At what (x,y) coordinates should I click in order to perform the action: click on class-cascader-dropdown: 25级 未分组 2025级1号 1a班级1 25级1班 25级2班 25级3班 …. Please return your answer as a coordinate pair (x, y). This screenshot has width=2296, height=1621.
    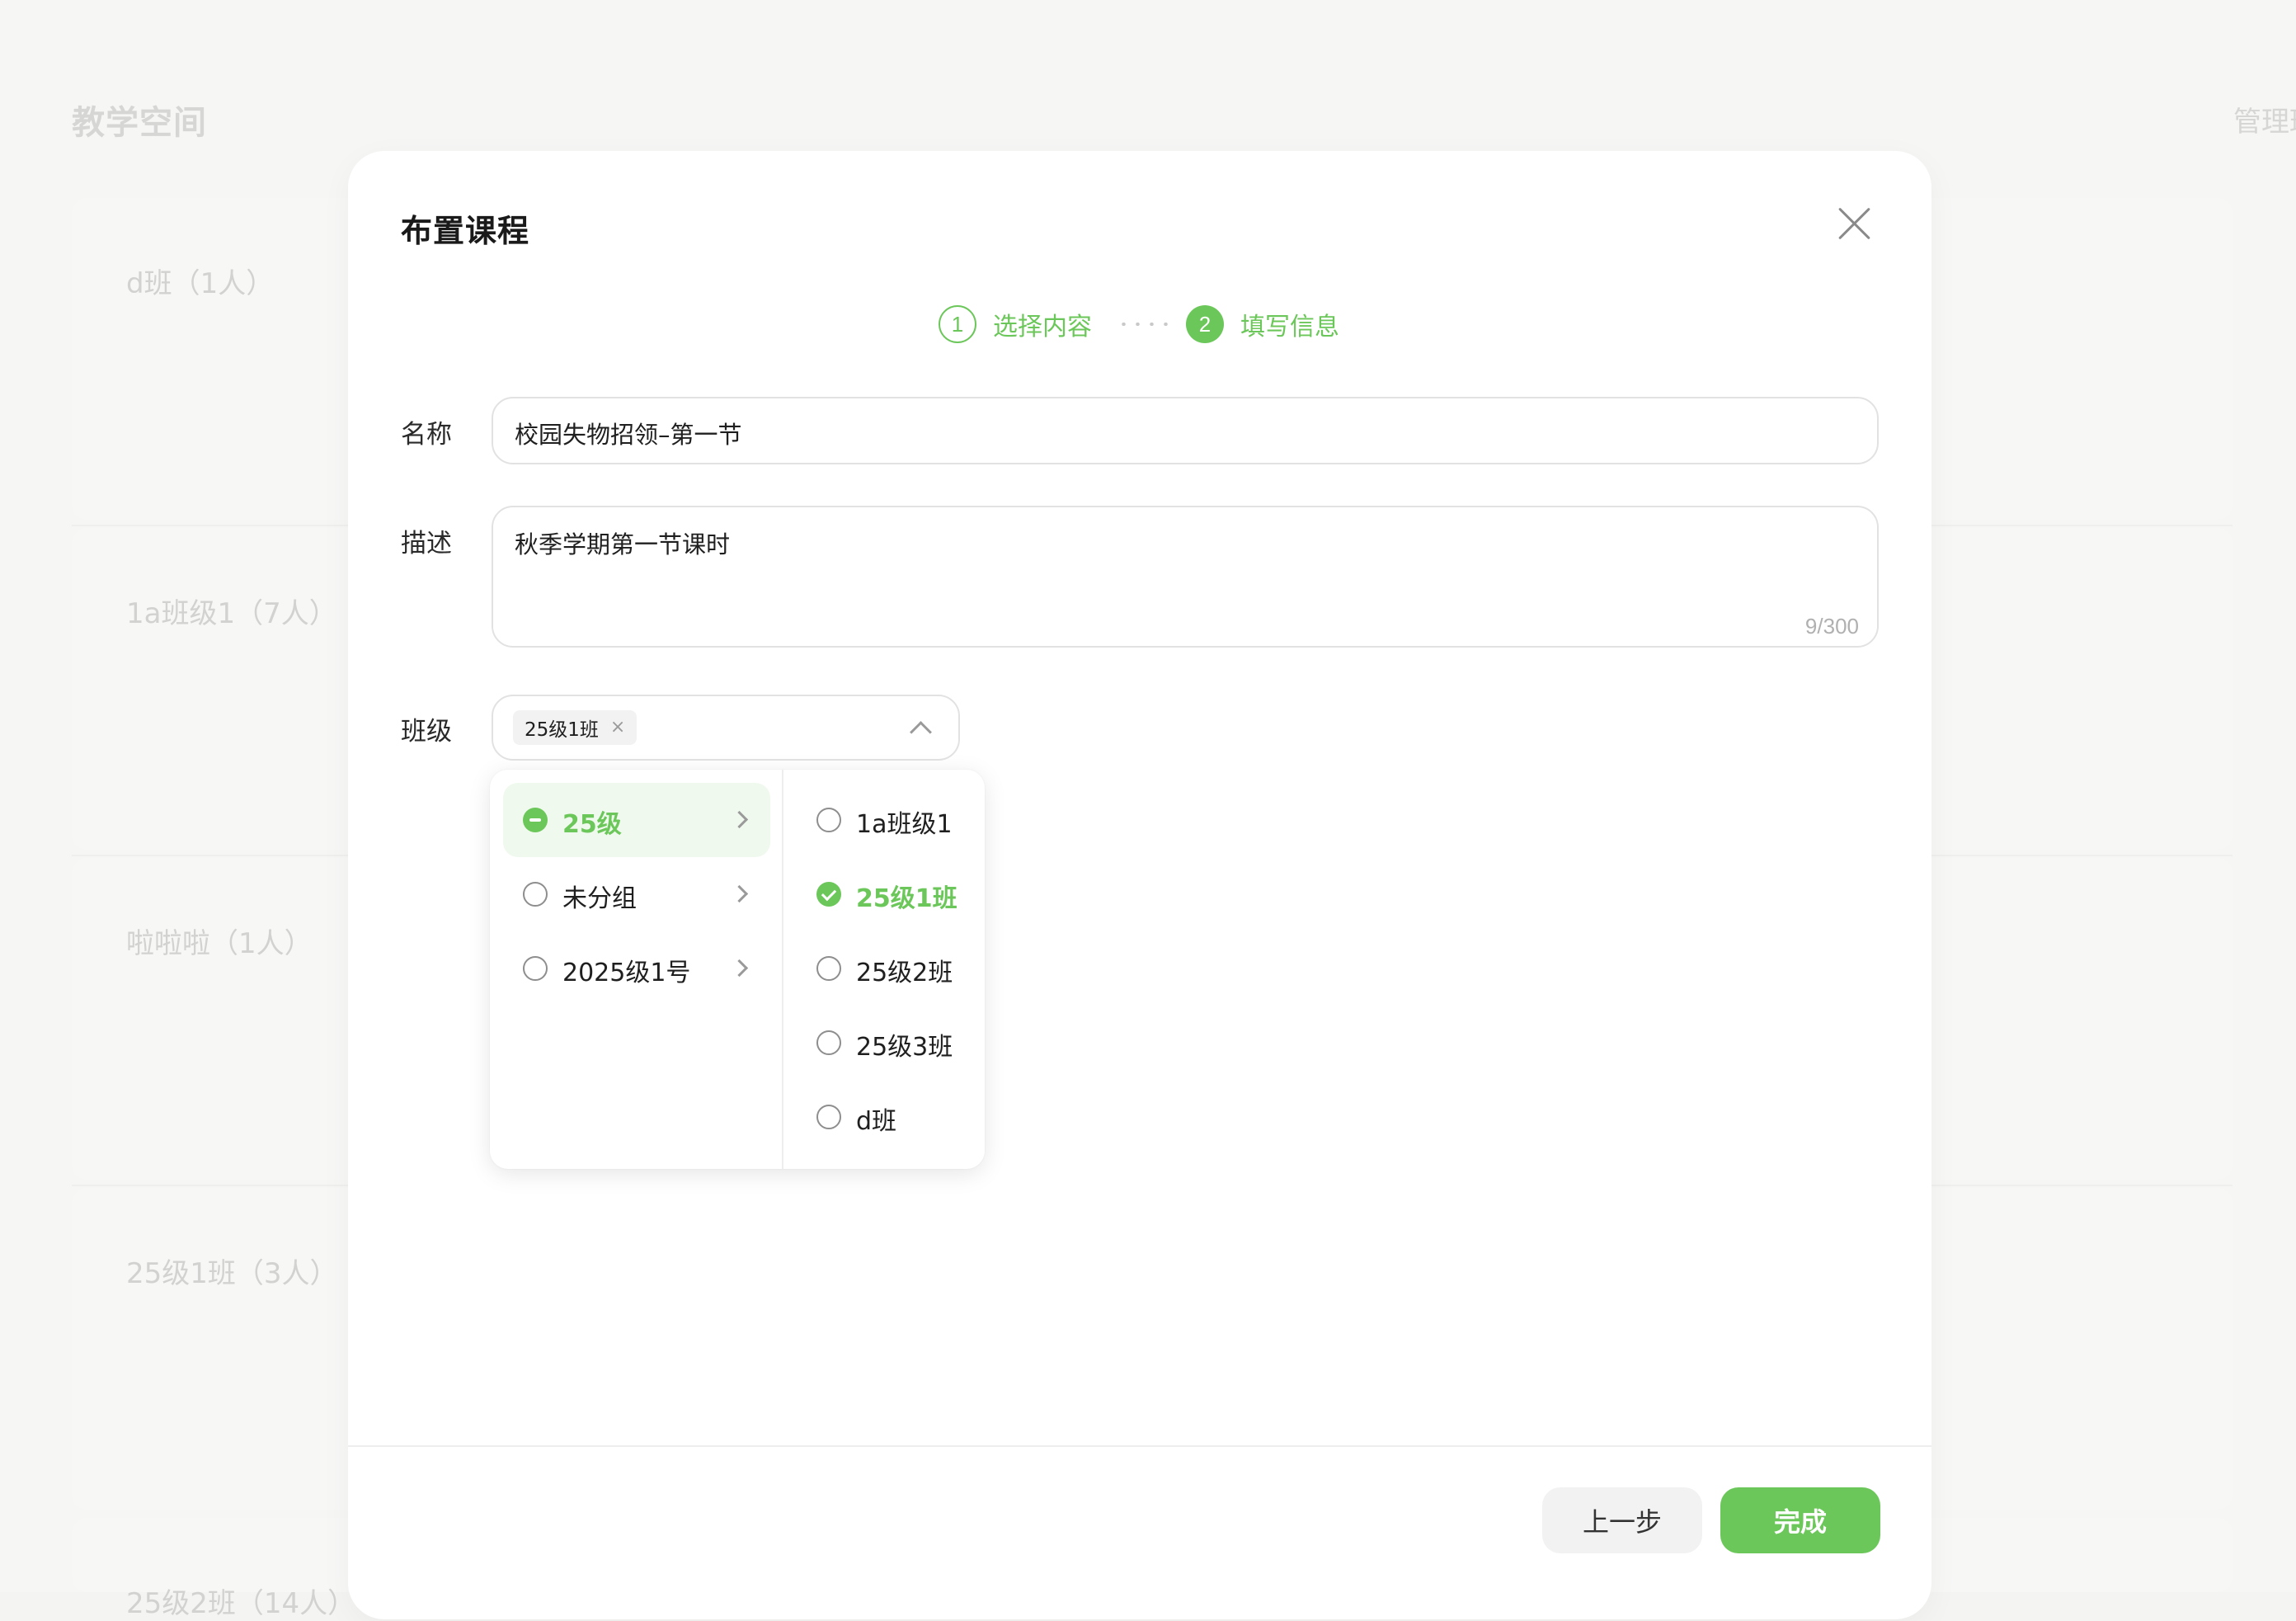
    Looking at the image, I should click on (737, 969).